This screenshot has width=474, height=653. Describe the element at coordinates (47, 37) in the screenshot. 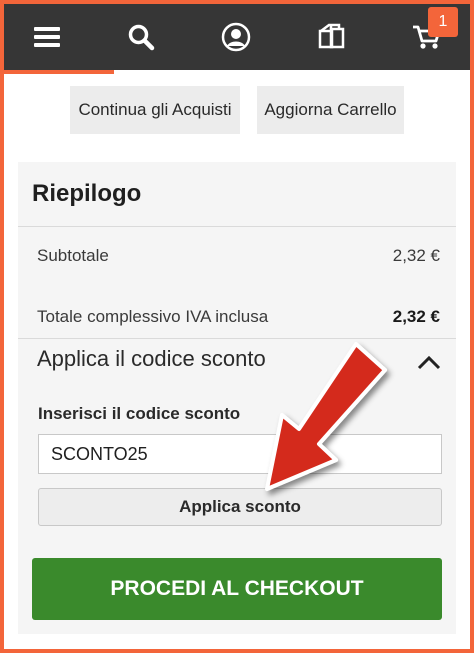

I see `menu-icon` at that location.